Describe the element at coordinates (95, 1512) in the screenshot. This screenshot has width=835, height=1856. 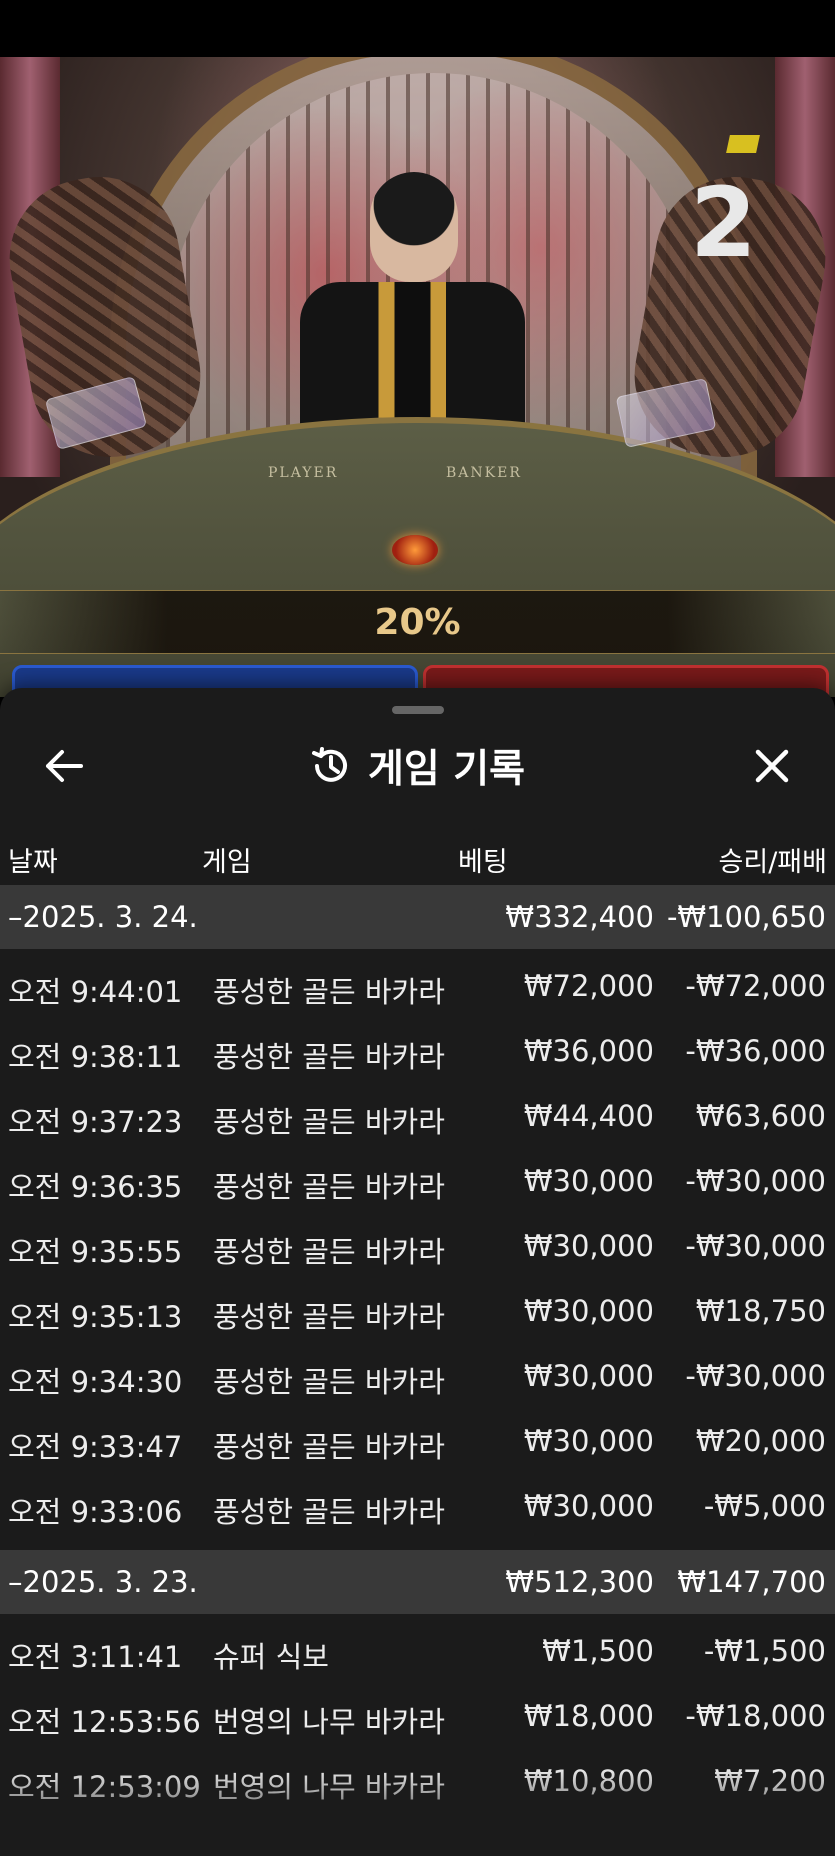
I see `row-time: 오전 9:33:06` at that location.